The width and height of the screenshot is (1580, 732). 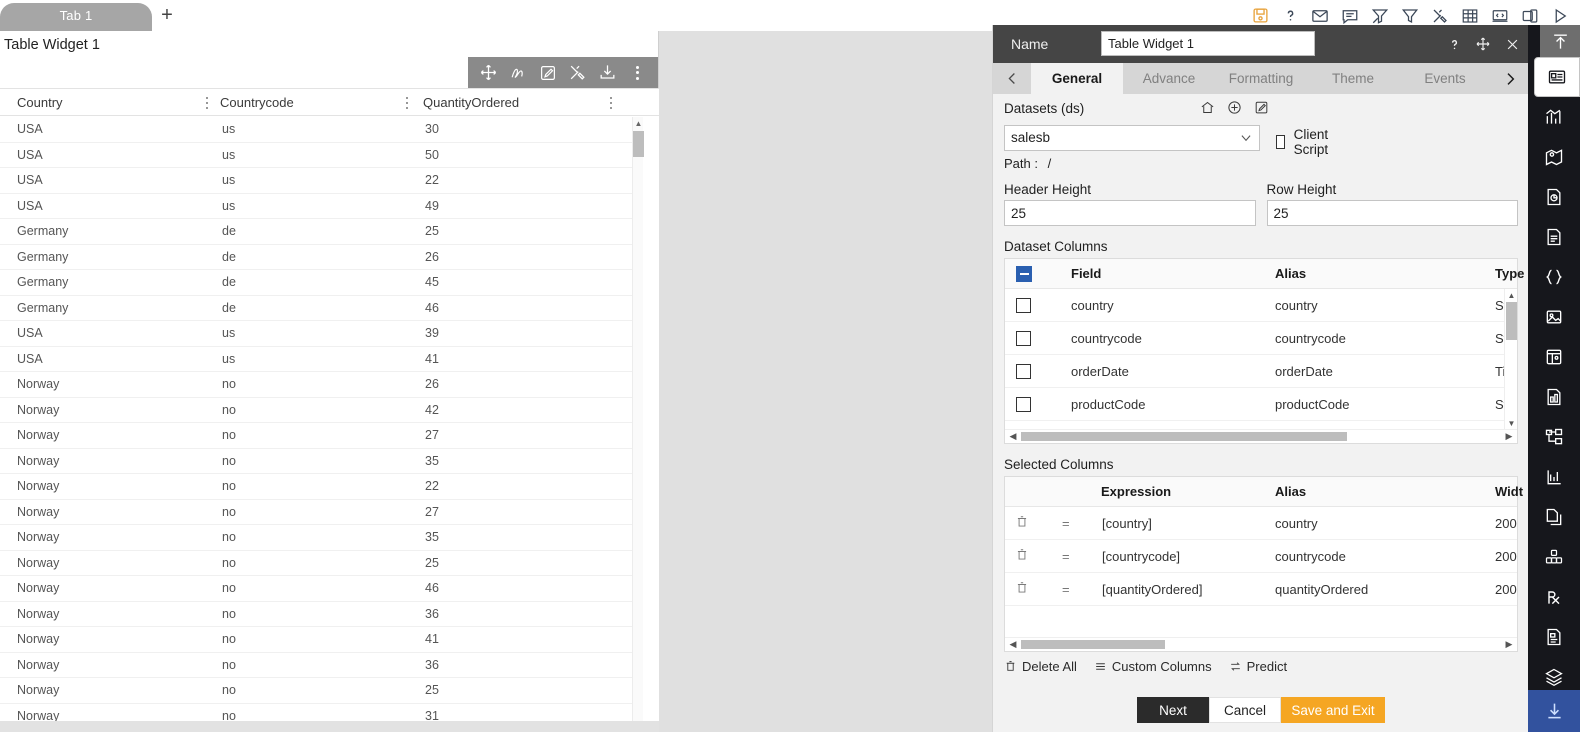 I want to click on widget-name-input, so click(x=1208, y=43).